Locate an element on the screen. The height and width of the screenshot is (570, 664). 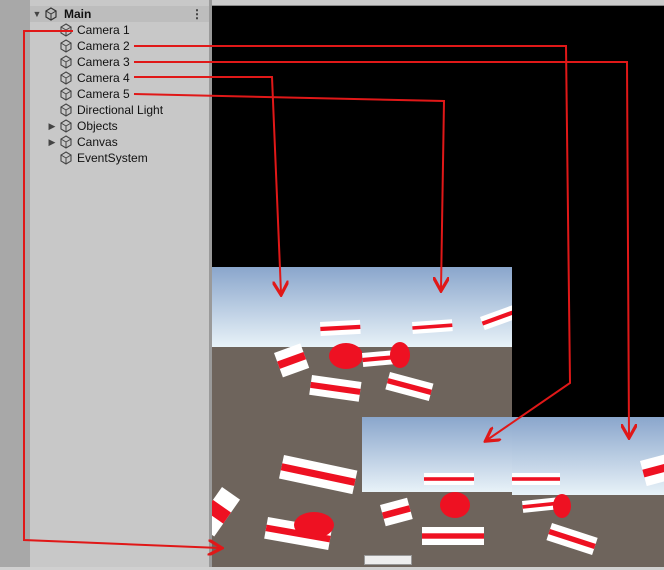
hierarchy-item-label: Camera 2 is located at coordinates (103, 46).